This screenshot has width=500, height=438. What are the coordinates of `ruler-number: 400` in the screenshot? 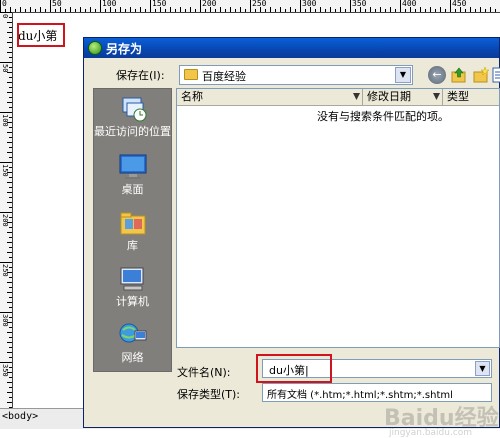 It's located at (409, 4).